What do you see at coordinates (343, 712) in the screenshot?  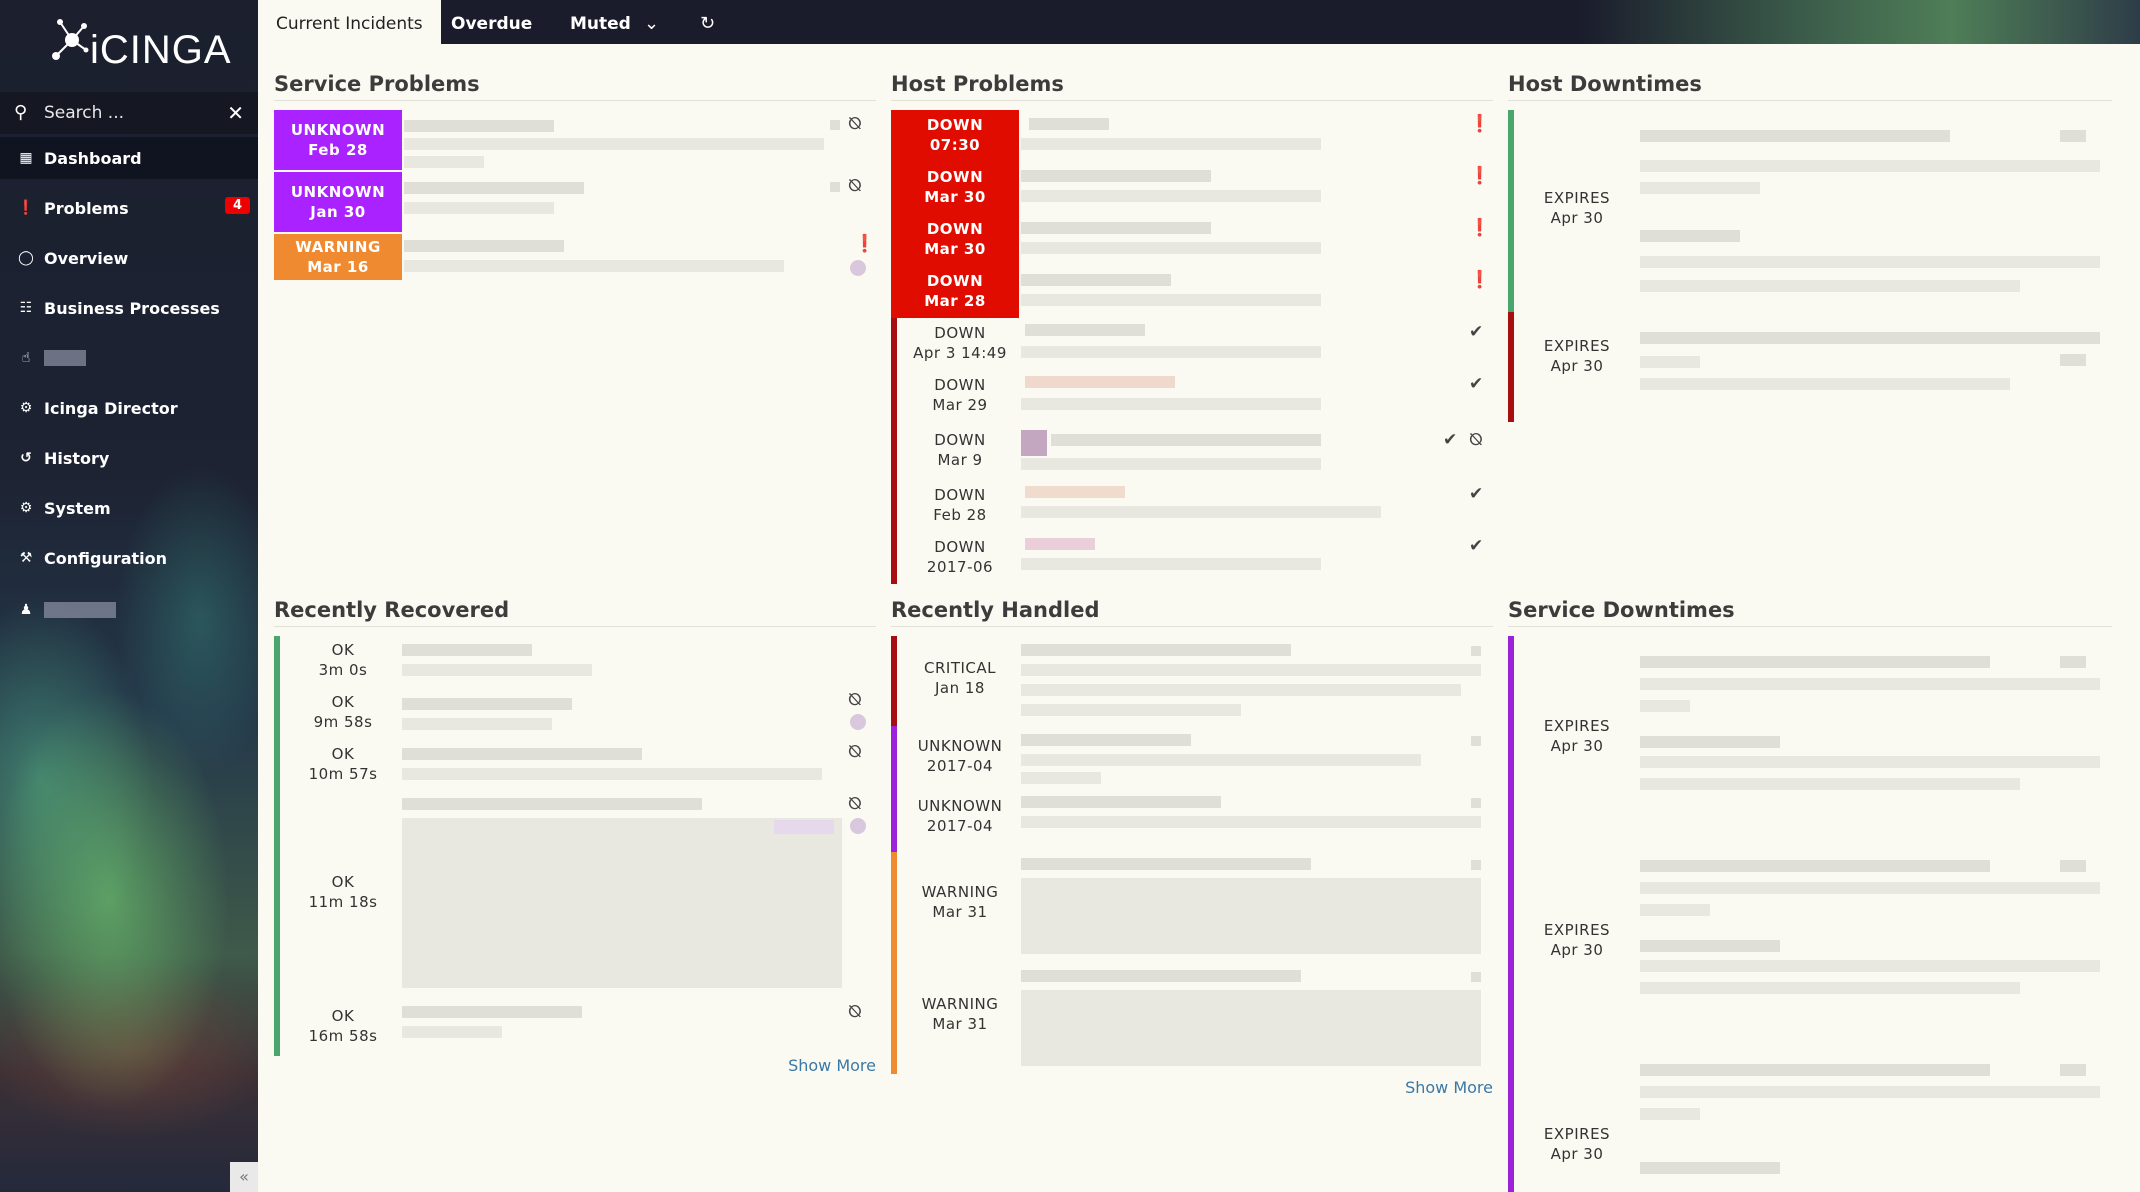 I see `state-badge: OK 9m 58s` at bounding box center [343, 712].